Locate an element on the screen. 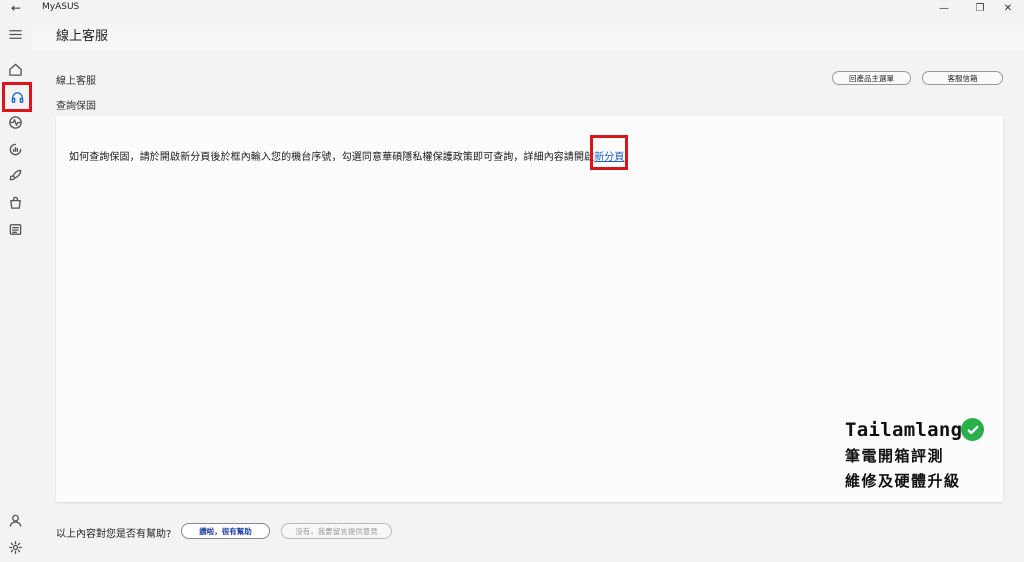 This screenshot has width=1024, height=562. feedback-question: 以上內容對您是否有幫助? is located at coordinates (114, 534).